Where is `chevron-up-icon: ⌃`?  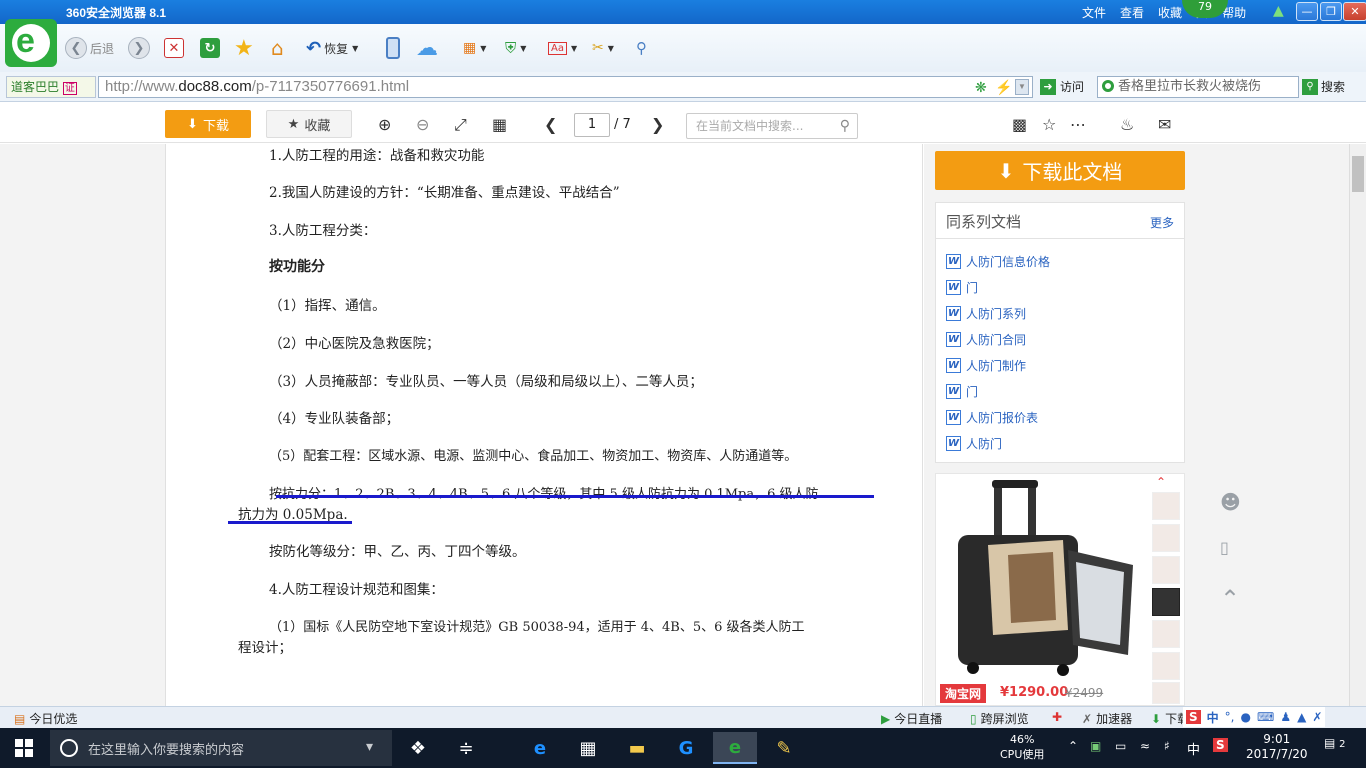 chevron-up-icon: ⌃ is located at coordinates (1161, 482).